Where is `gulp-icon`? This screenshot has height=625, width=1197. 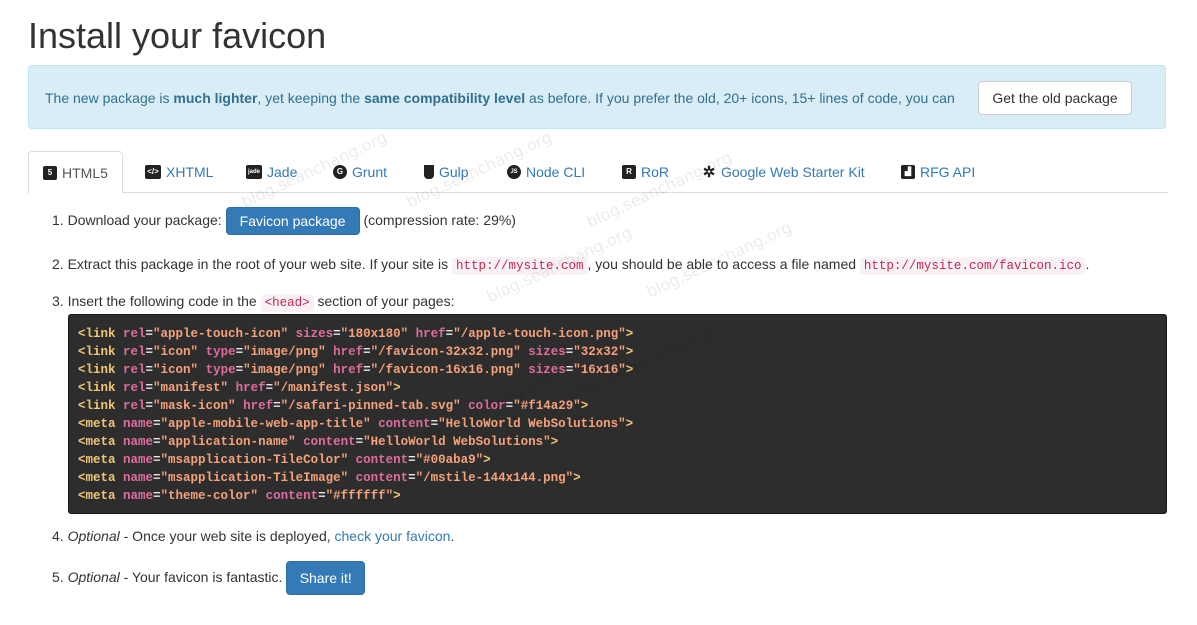
gulp-icon is located at coordinates (429, 172).